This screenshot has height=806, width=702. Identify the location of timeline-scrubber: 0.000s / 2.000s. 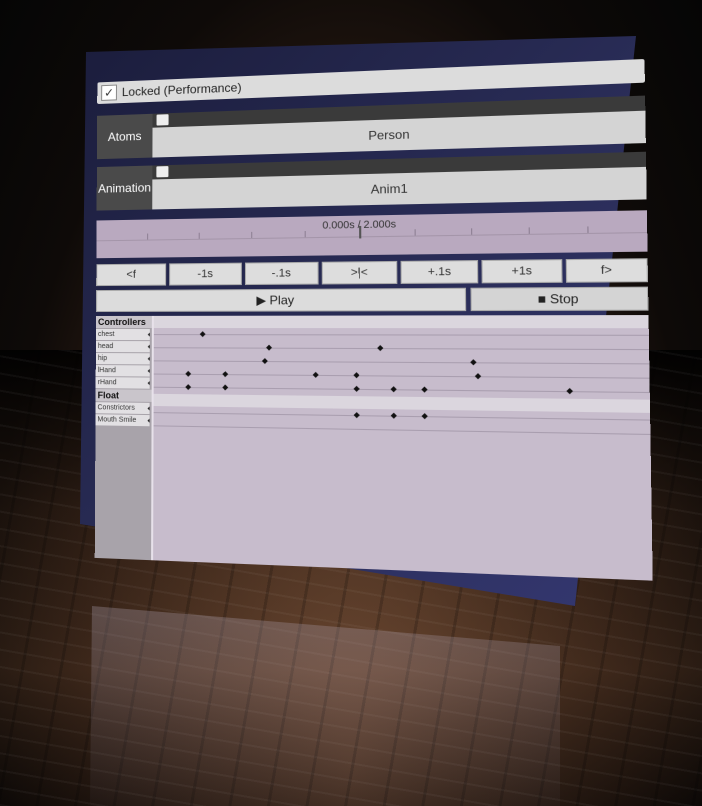
(372, 234).